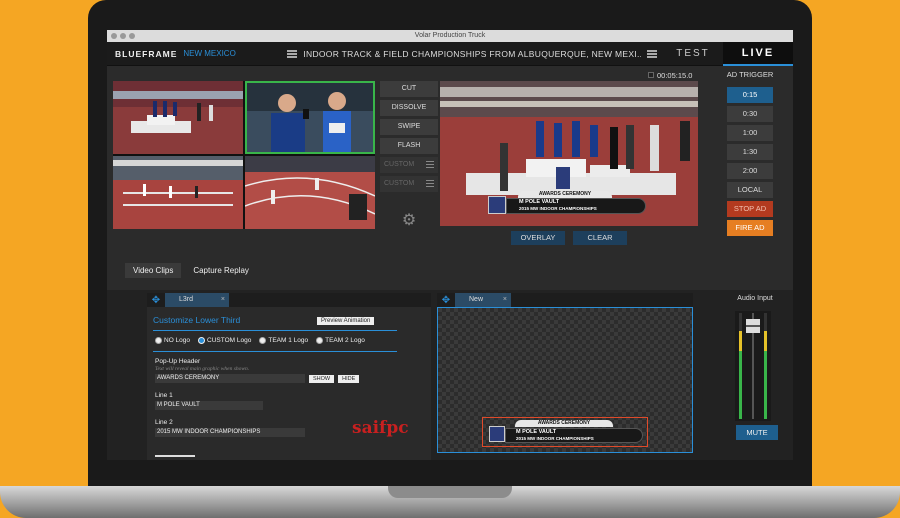 This screenshot has height=518, width=900. Describe the element at coordinates (164, 395) in the screenshot. I see `line1-label: Line 1` at that location.